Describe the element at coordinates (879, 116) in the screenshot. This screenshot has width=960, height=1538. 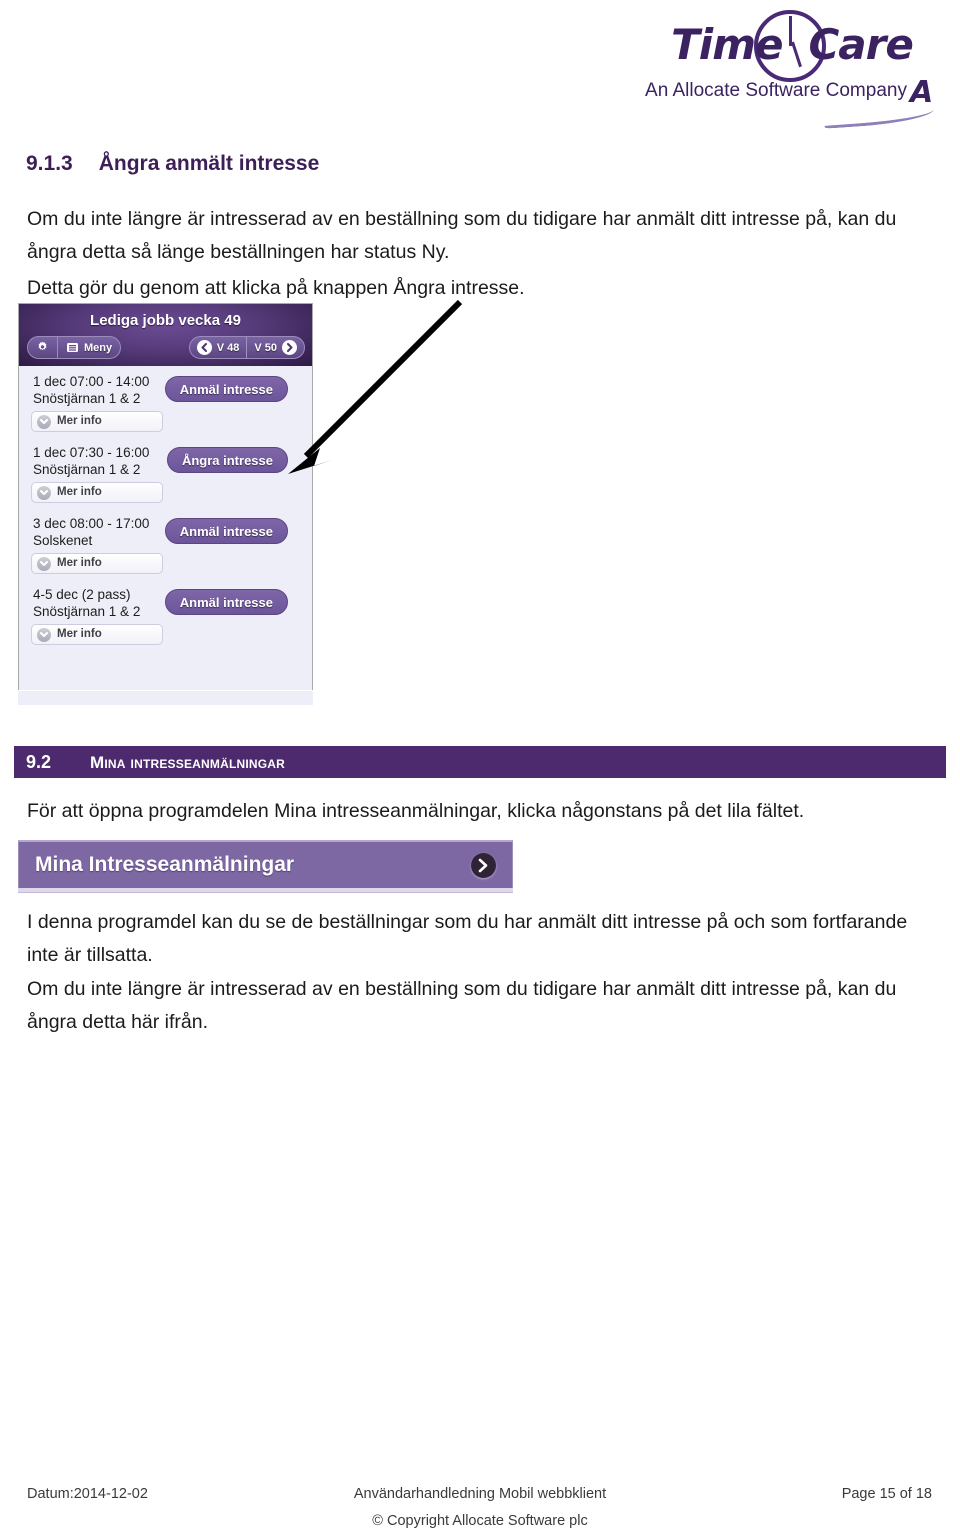
I see `logo-swoosh-icon` at that location.